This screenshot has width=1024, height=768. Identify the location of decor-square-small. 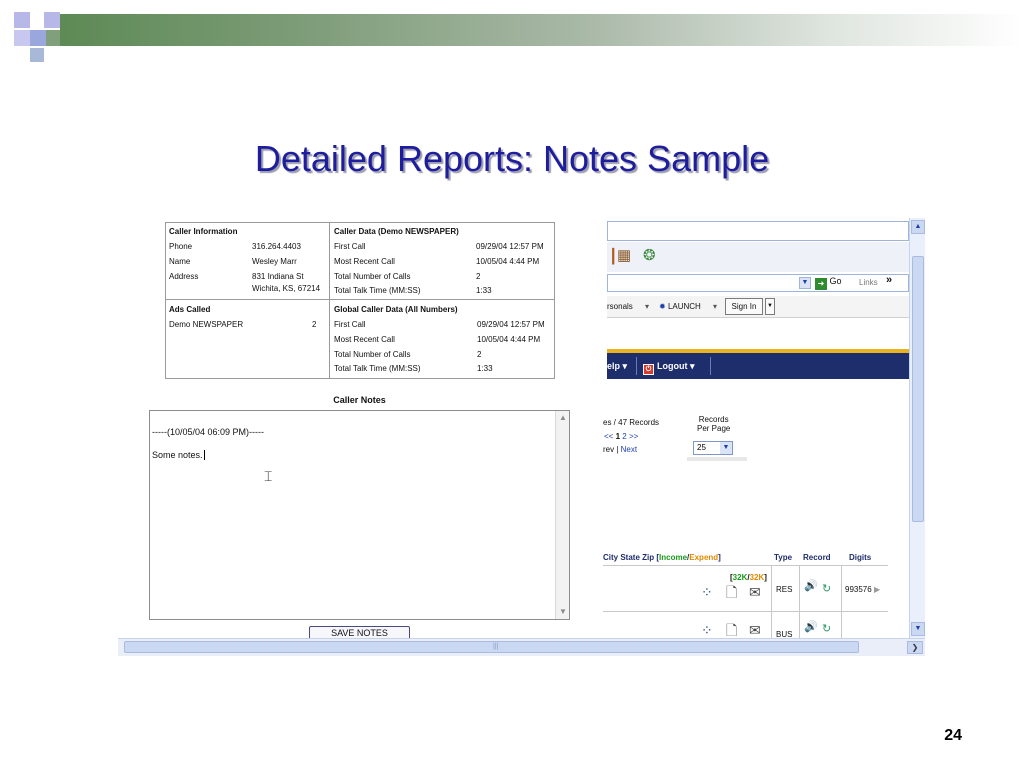
(37, 55).